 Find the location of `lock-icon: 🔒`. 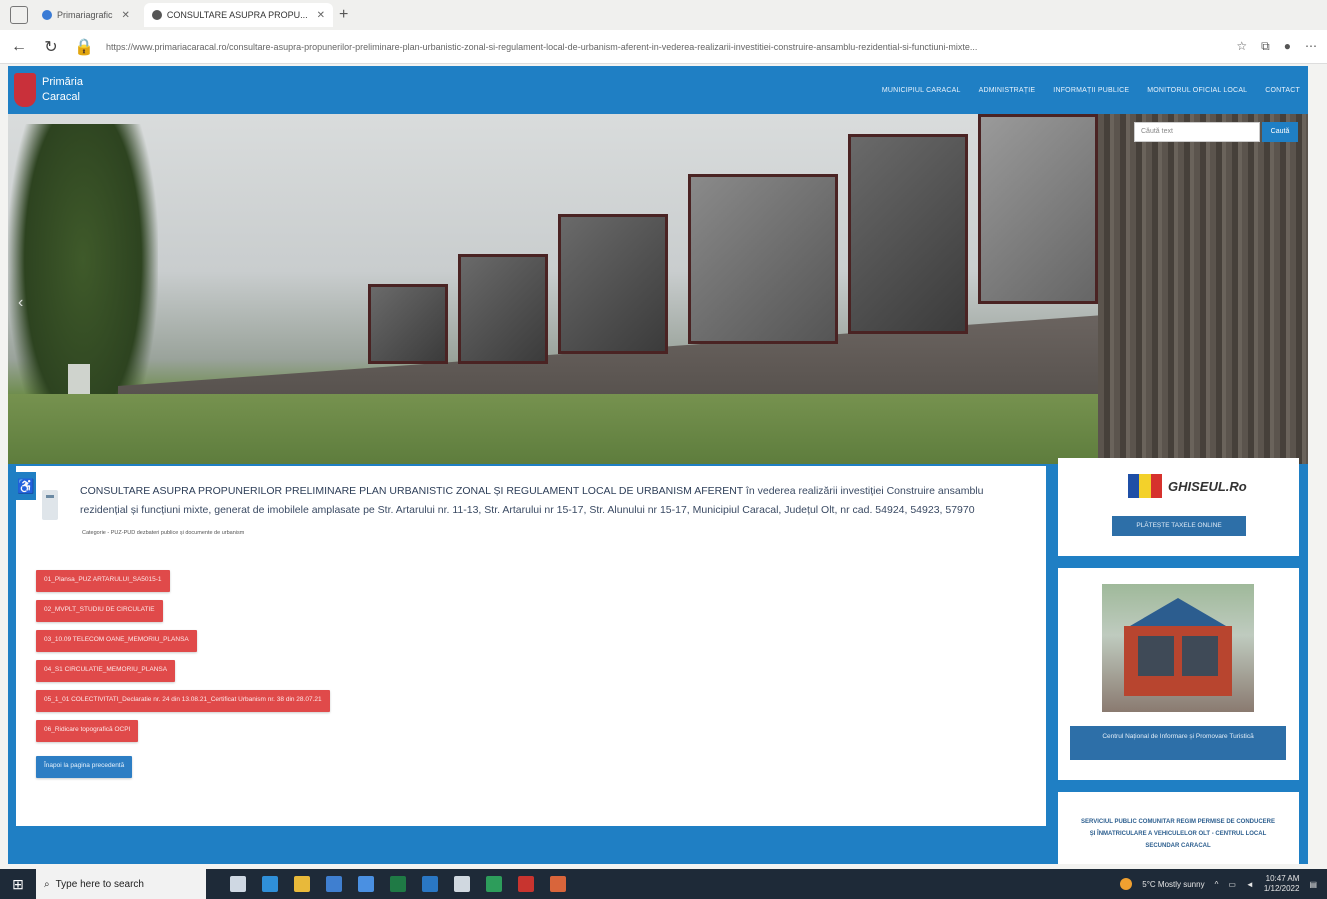

lock-icon: 🔒 is located at coordinates (84, 47).